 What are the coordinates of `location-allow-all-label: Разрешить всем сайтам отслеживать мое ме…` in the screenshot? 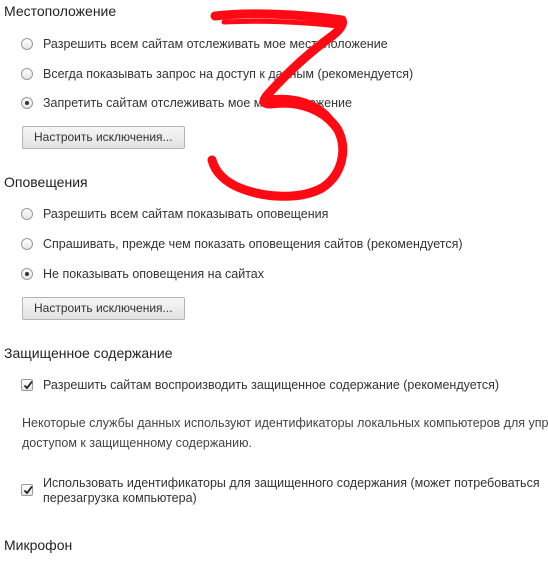 It's located at (215, 44).